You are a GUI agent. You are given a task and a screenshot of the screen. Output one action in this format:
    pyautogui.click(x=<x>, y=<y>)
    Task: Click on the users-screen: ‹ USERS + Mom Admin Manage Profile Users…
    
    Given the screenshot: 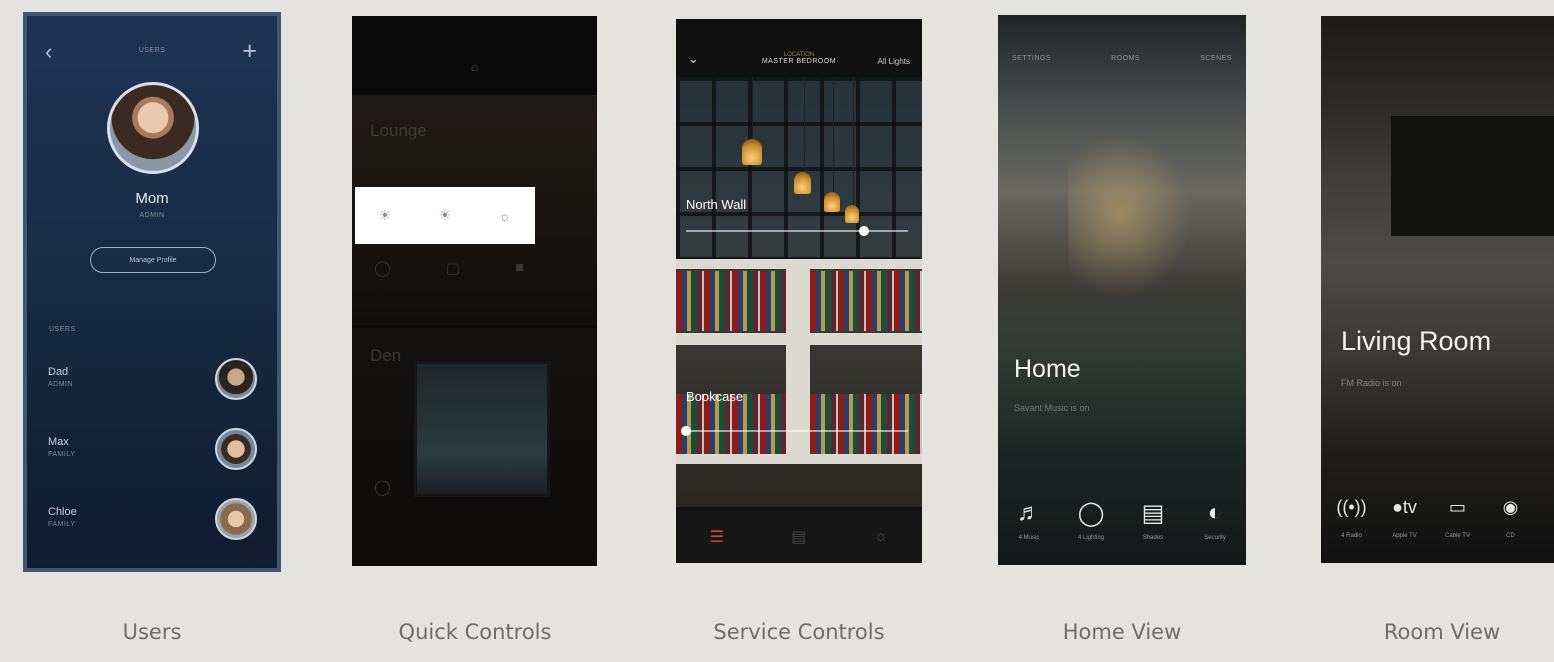 What is the action you would take?
    pyautogui.click(x=152, y=292)
    